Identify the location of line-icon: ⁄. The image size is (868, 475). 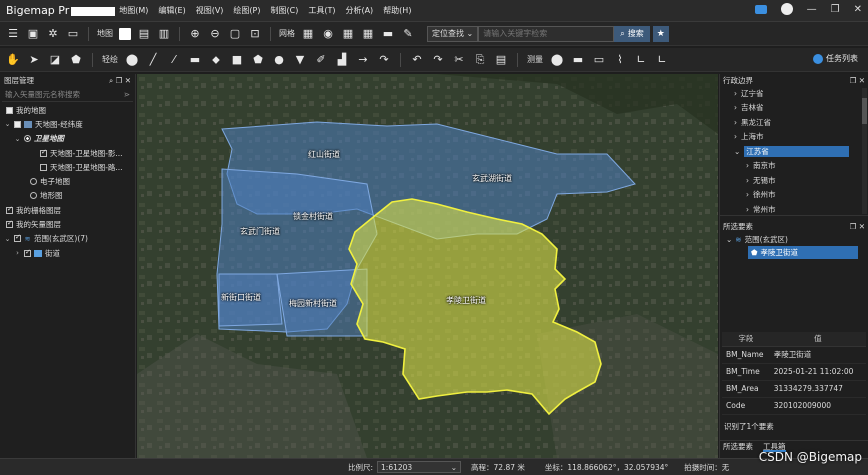
(174, 60).